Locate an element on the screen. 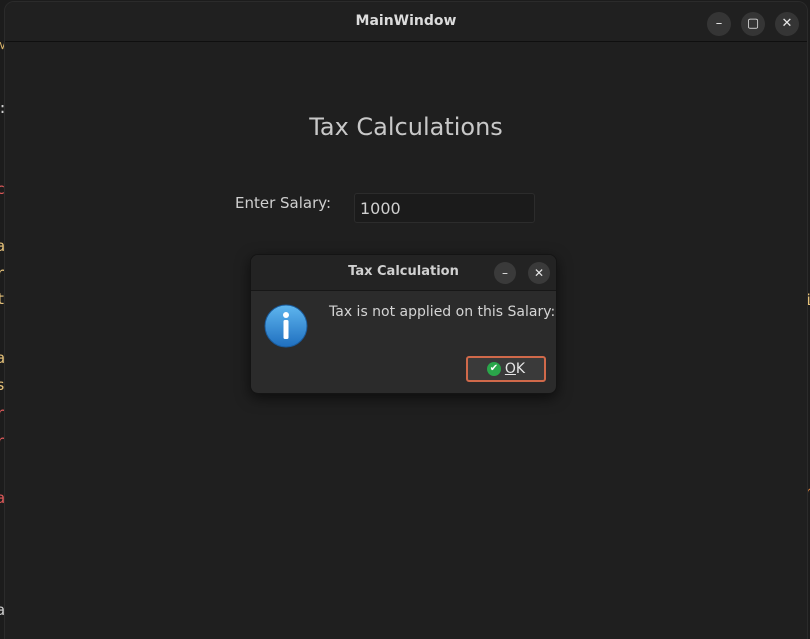 This screenshot has height=639, width=810. info-icon is located at coordinates (286, 326).